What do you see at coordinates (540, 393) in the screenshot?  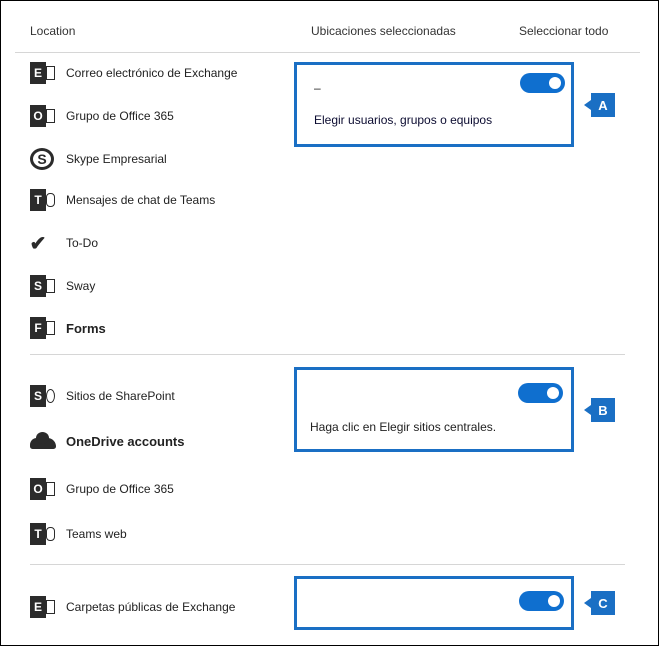 I see `group-b-toggle` at bounding box center [540, 393].